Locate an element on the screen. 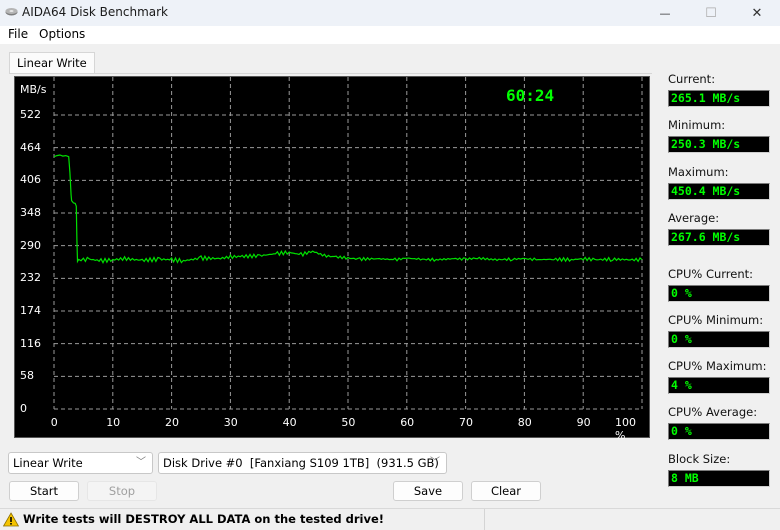 This screenshot has height=530, width=780. disk-app-icon is located at coordinates (11, 12).